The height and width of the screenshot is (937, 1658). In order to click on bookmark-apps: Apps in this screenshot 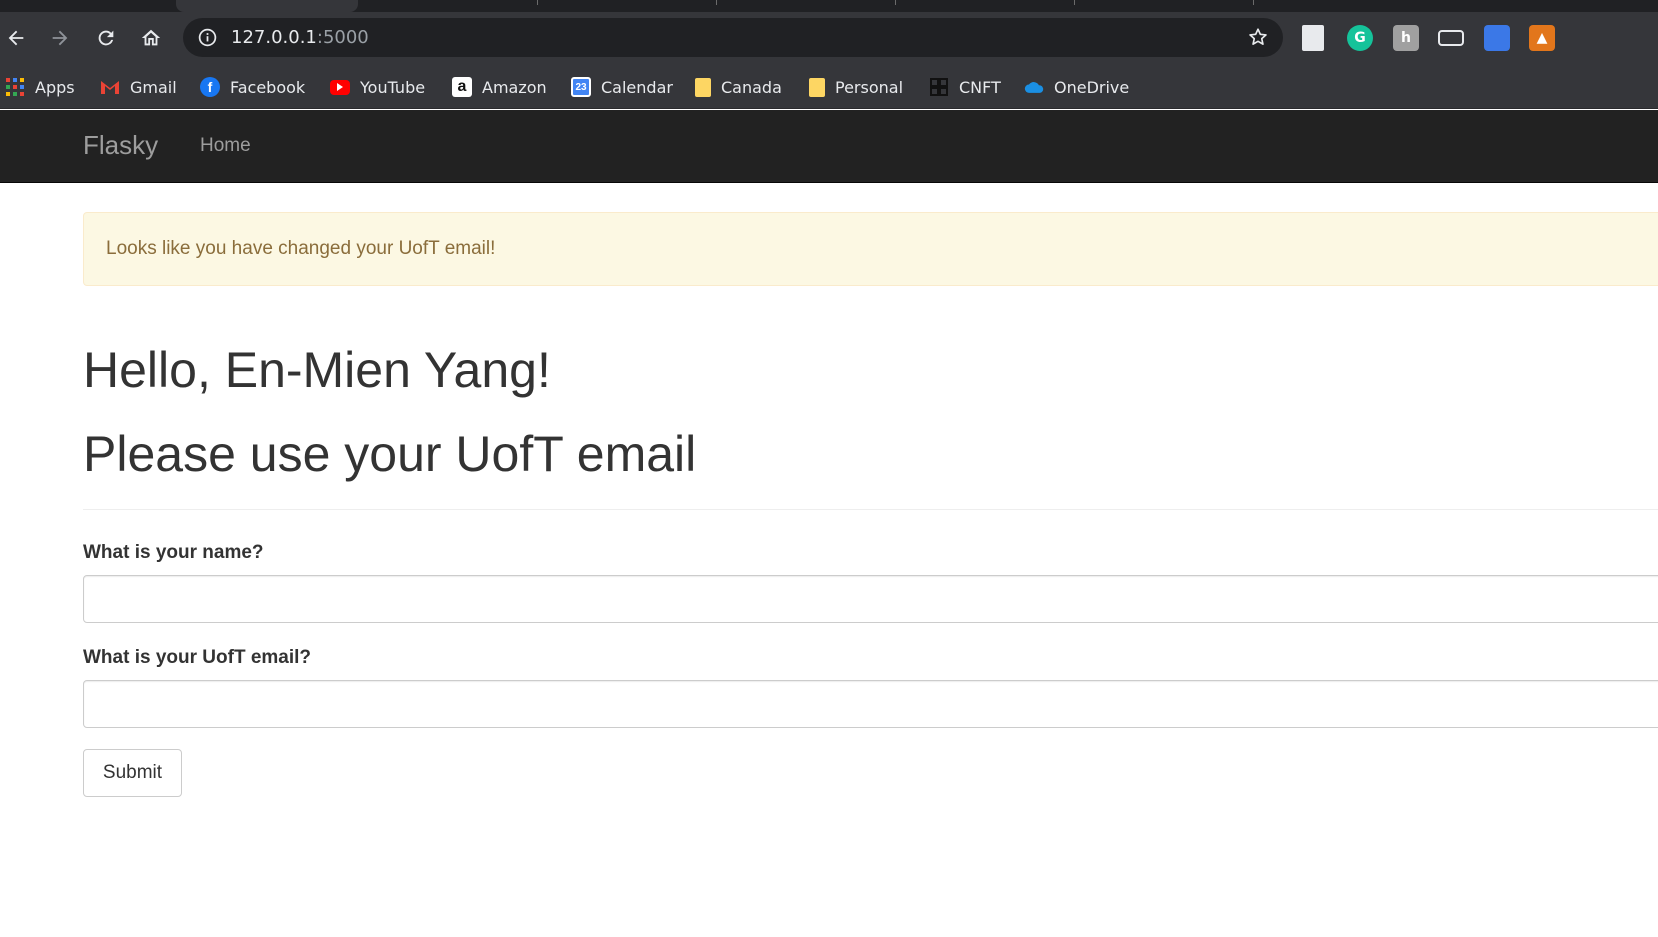, I will do `click(40, 87)`.